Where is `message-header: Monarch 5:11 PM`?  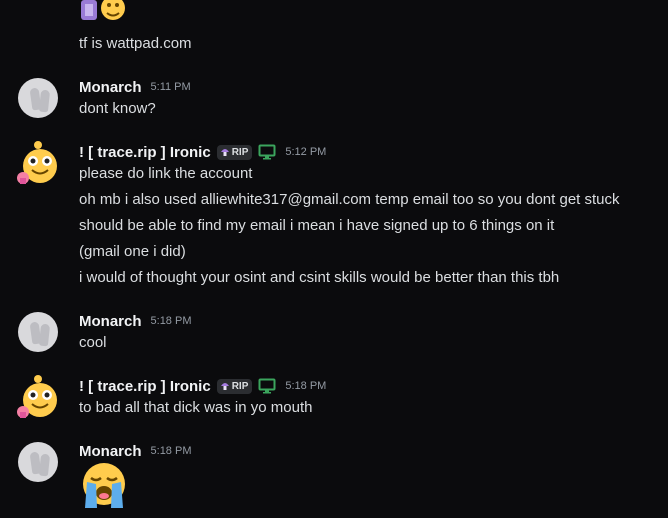
message-header: Monarch 5:11 PM is located at coordinates (135, 87).